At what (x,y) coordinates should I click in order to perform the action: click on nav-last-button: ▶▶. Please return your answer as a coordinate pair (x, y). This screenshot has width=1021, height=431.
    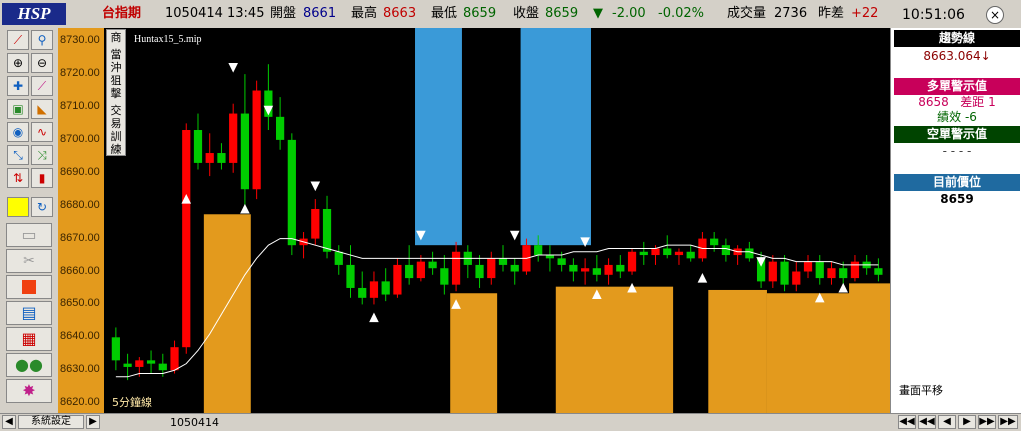
    Looking at the image, I should click on (1008, 422).